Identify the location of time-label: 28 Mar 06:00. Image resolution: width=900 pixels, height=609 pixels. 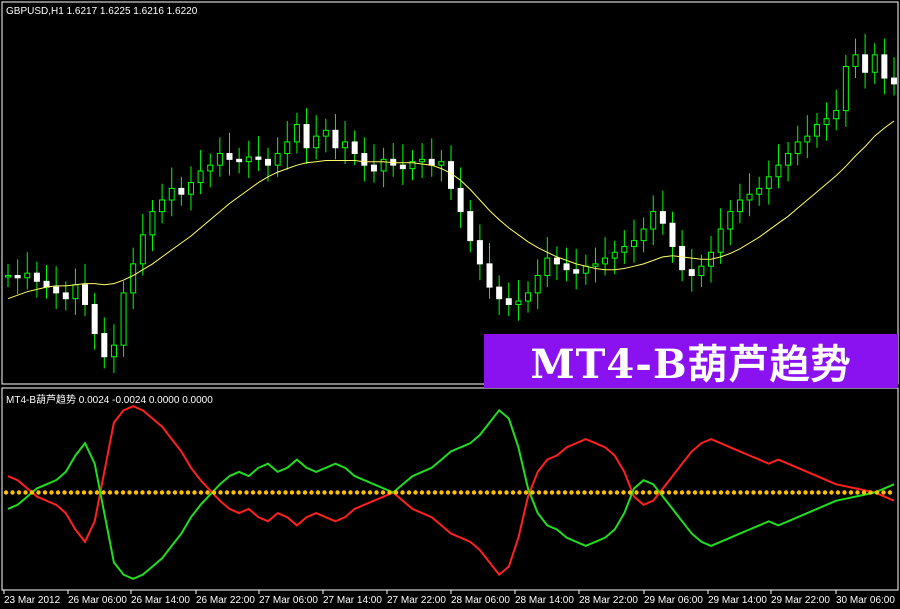
(480, 600).